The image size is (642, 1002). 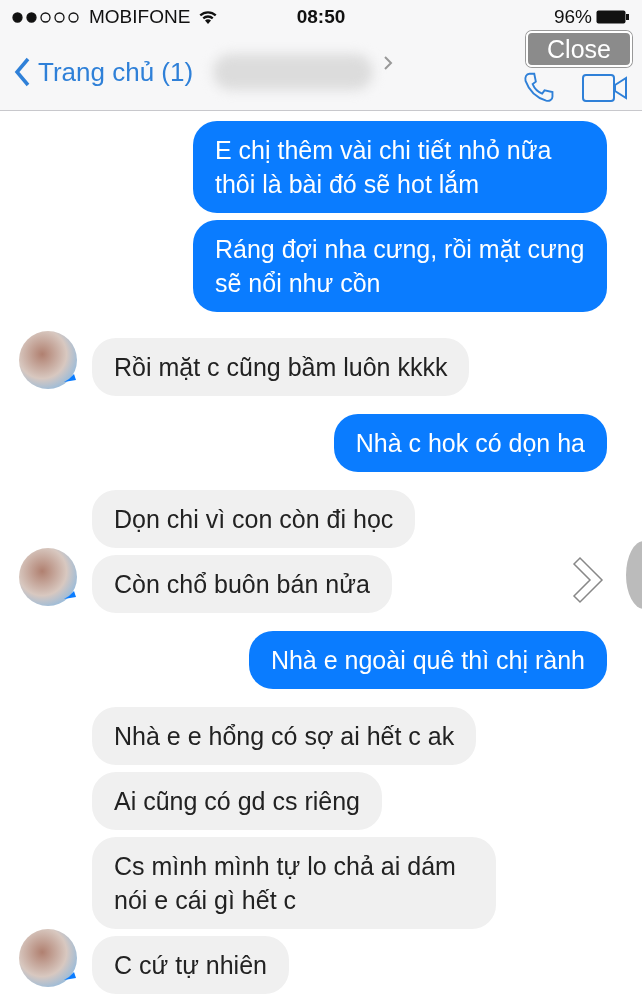 What do you see at coordinates (321, 17) in the screenshot?
I see `clock-time: 08:50` at bounding box center [321, 17].